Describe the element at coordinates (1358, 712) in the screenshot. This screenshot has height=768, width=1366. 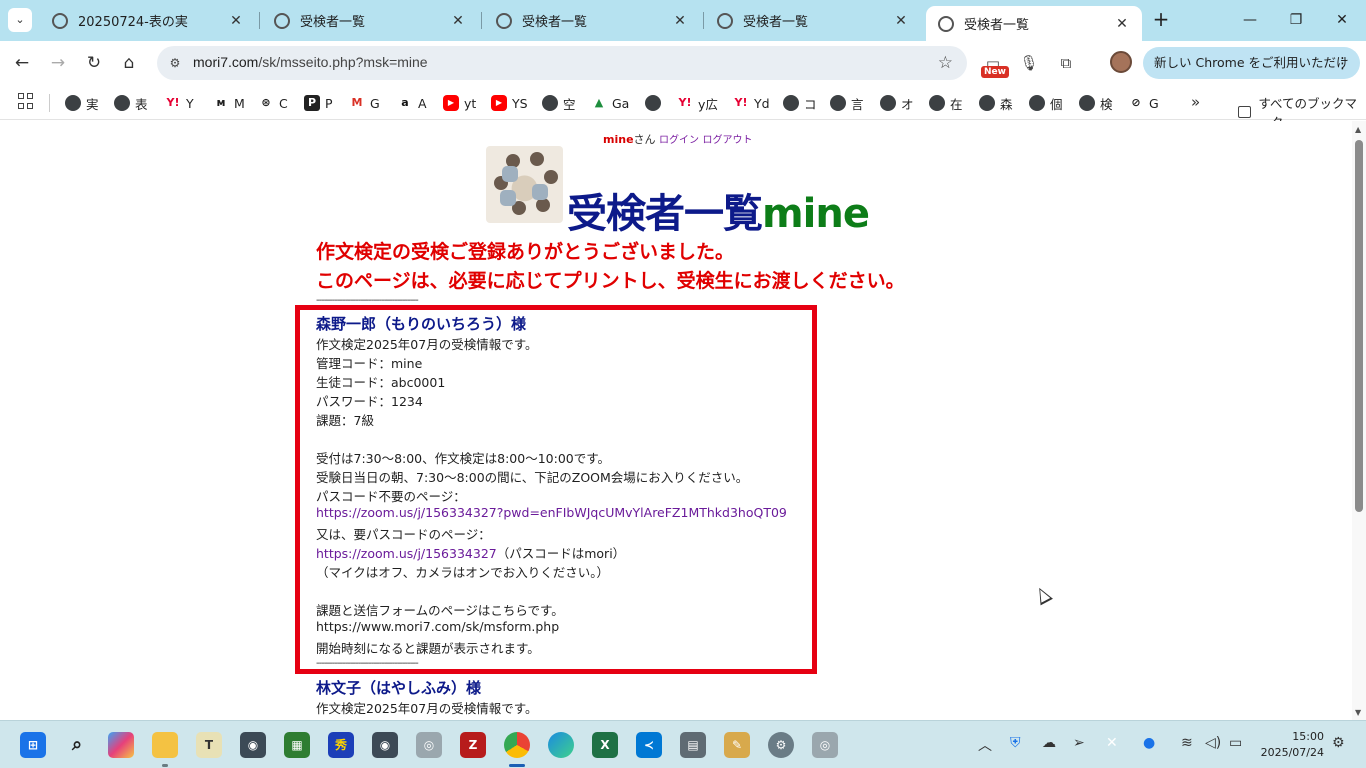
I see `scroll-down-icon: ▼` at that location.